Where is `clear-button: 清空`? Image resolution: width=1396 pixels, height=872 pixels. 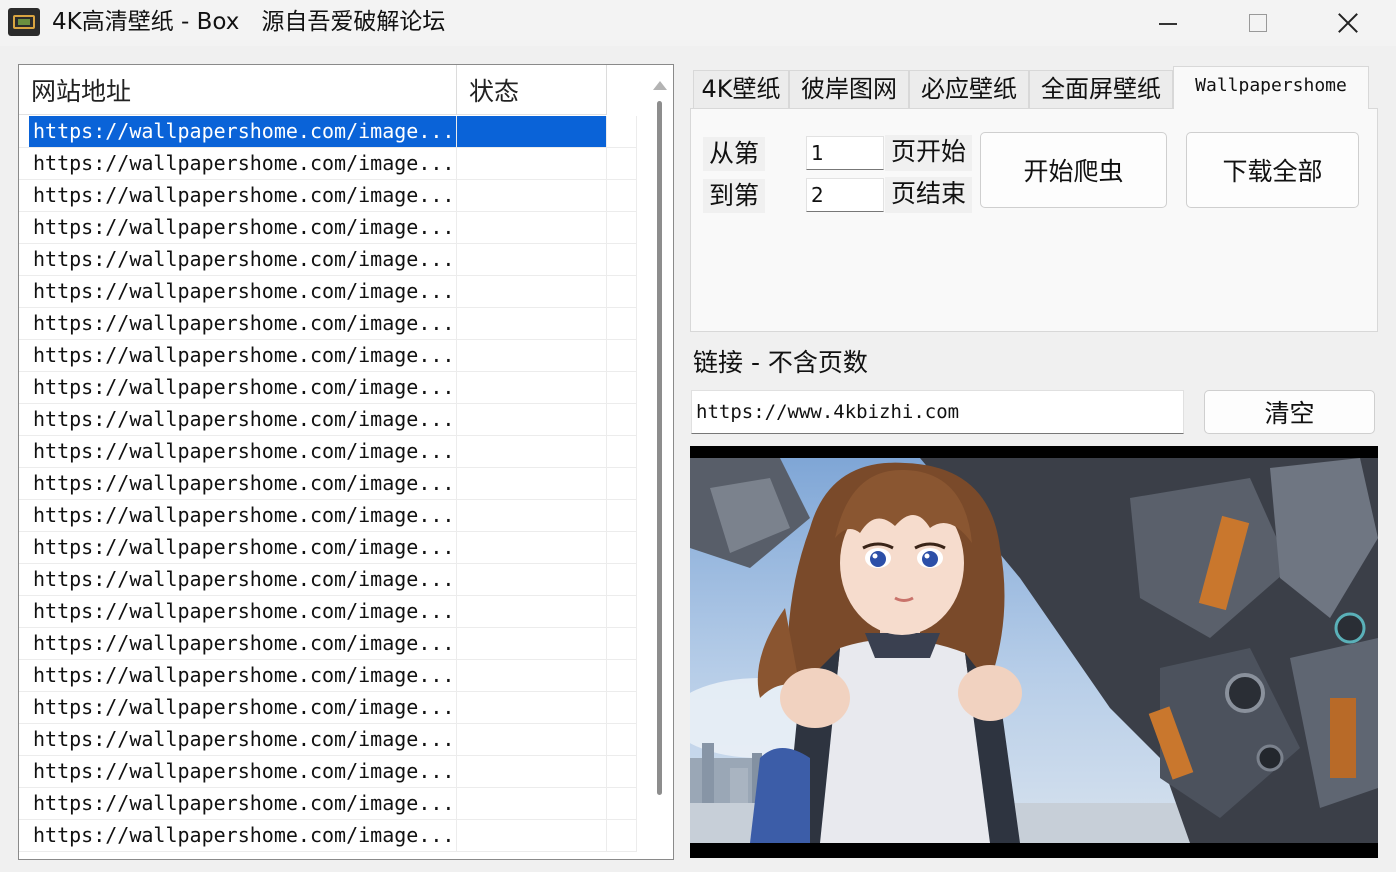 clear-button: 清空 is located at coordinates (1289, 412).